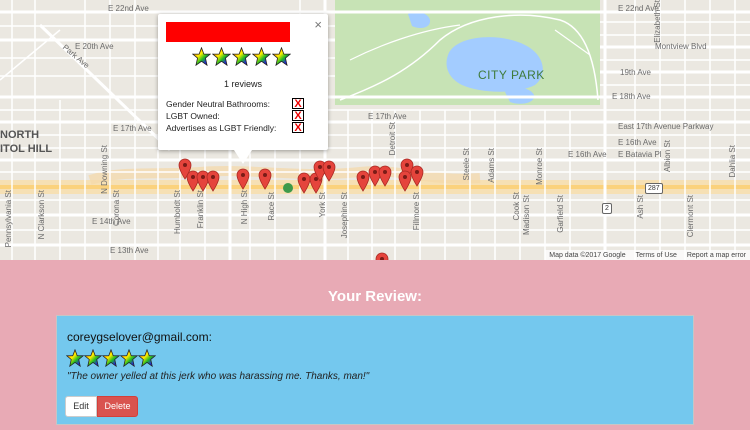 The width and height of the screenshot is (750, 430). Describe the element at coordinates (539, 166) in the screenshot. I see `street-label-monroe: Monroe St` at that location.